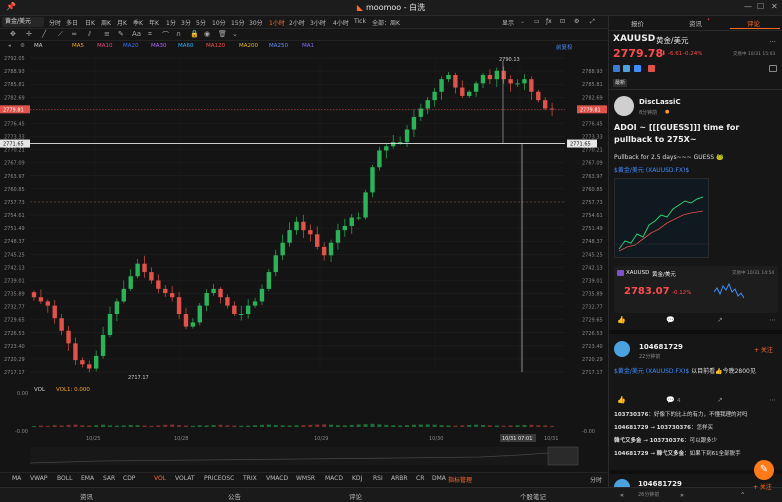 Image resolution: width=782 pixels, height=502 pixels. What do you see at coordinates (219, 22) in the screenshot?
I see `period-tab: 10分` at bounding box center [219, 22].